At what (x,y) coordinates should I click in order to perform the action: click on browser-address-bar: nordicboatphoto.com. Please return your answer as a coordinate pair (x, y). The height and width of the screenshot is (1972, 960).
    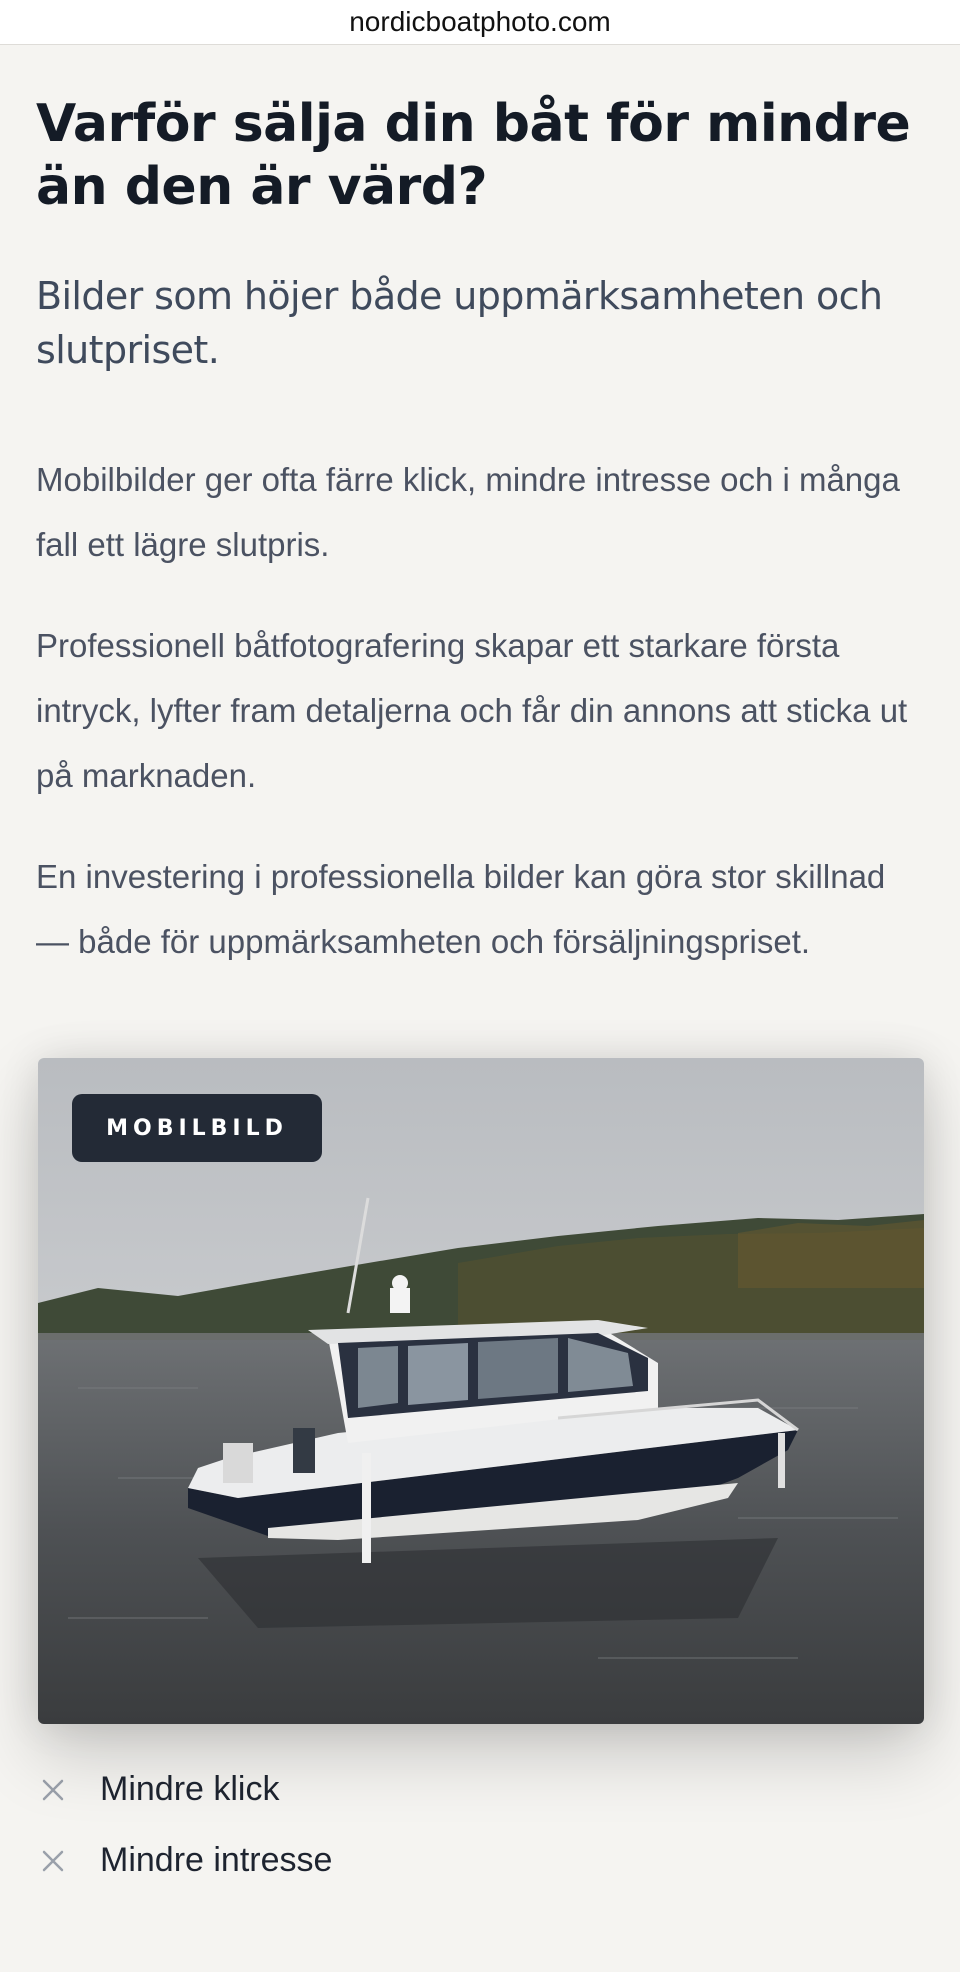
    Looking at the image, I should click on (480, 22).